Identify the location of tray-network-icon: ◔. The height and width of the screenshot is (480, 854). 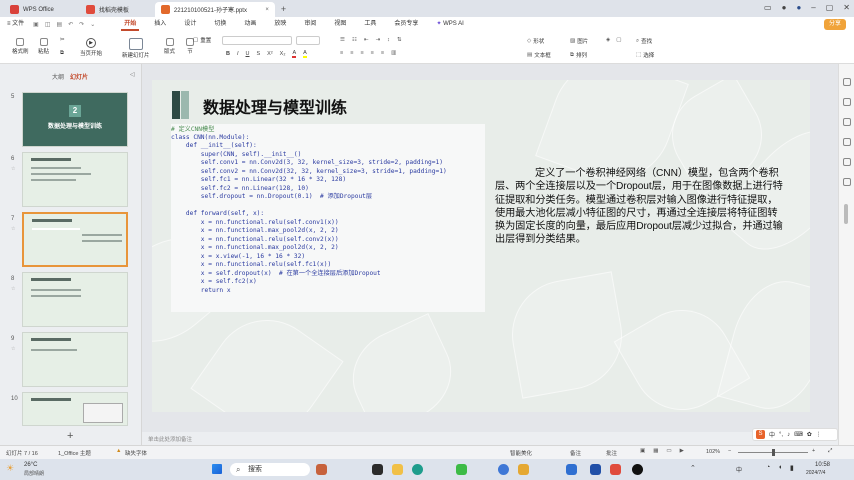
(768, 467).